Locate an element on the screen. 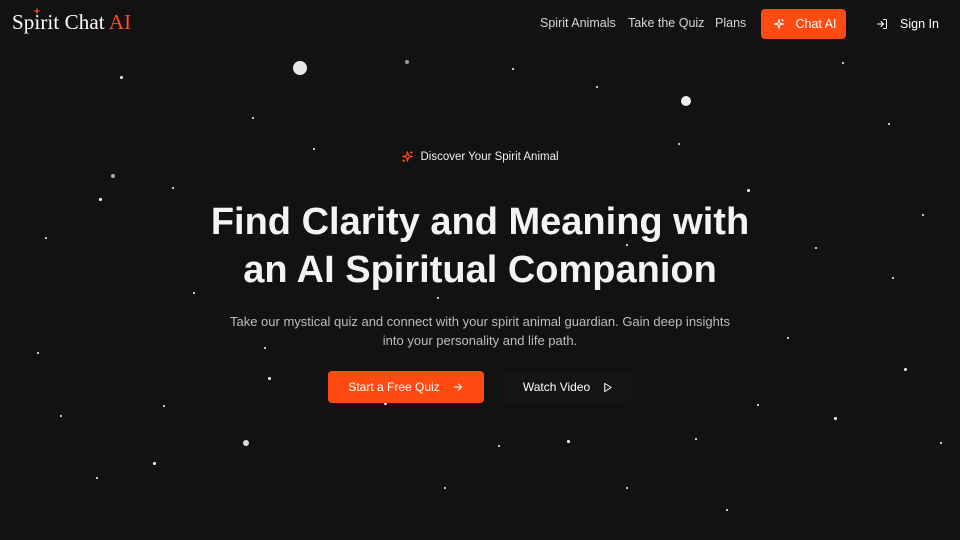  subtext-line-2: into your personality and life path. is located at coordinates (480, 340).